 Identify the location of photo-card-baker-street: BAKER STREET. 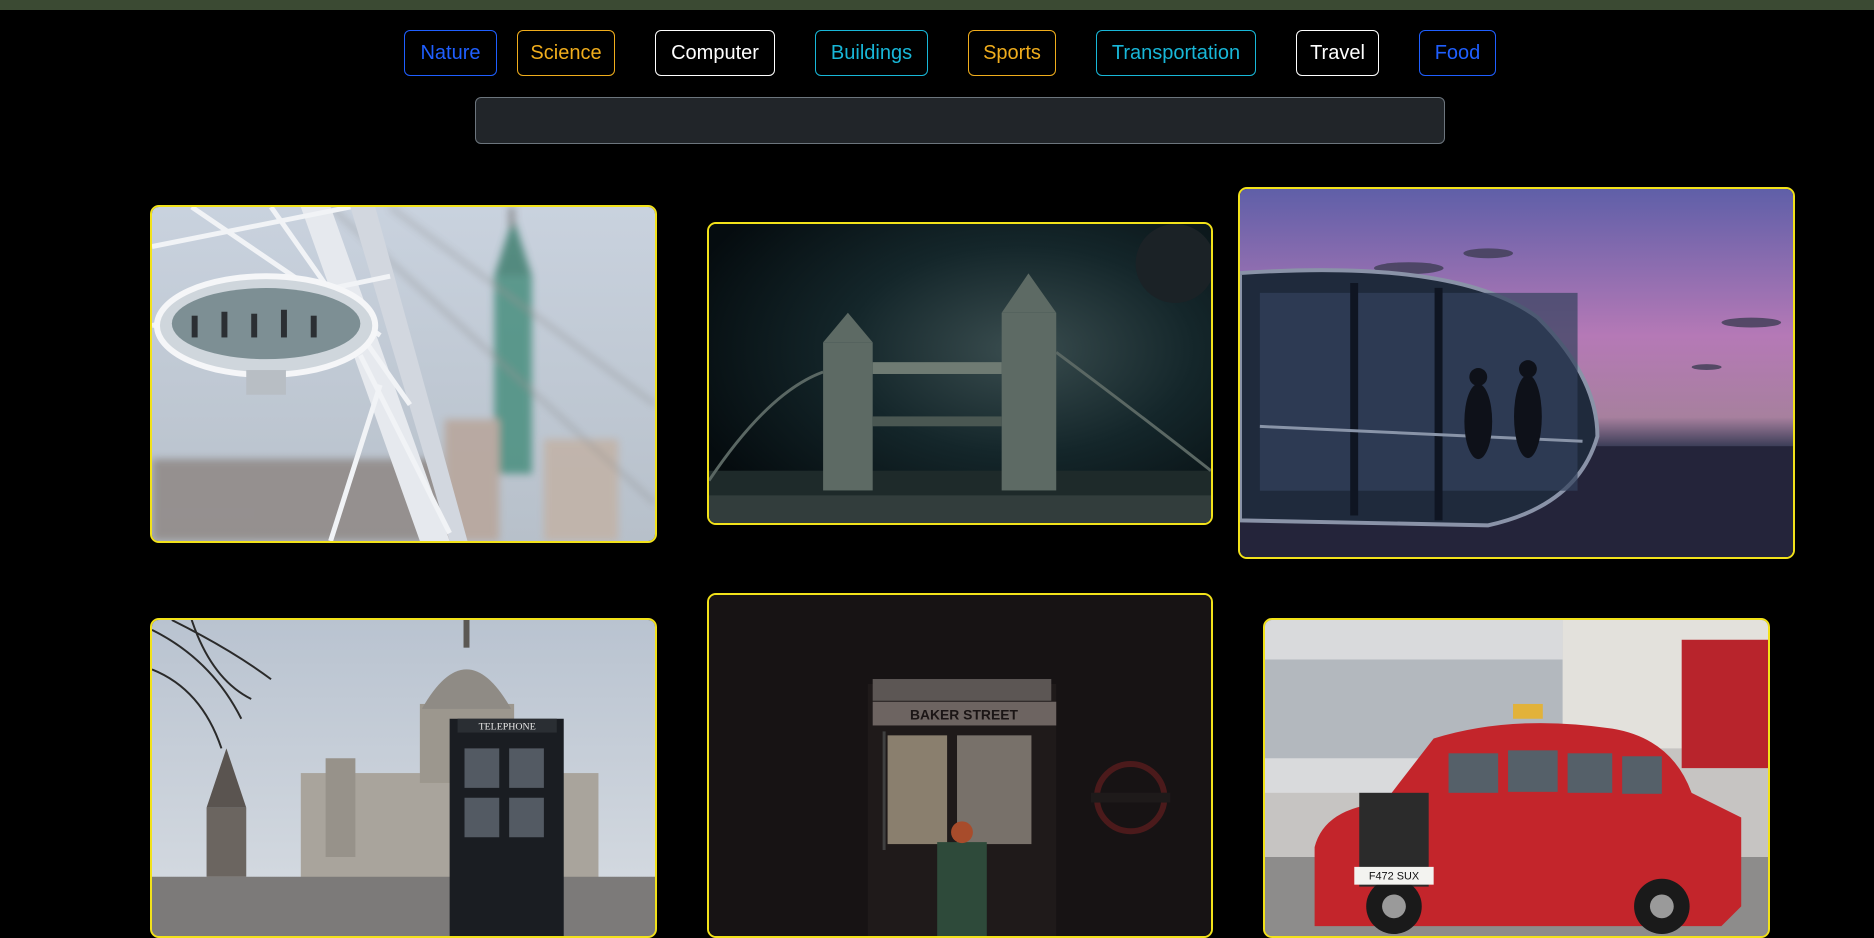
(960, 765).